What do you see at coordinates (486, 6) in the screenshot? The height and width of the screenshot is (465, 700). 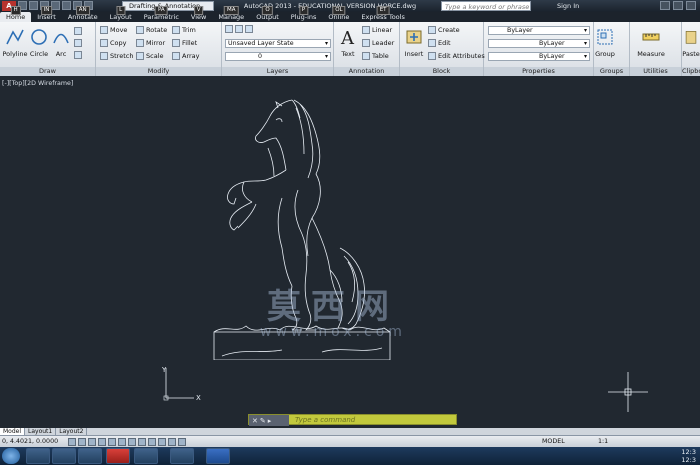 I see `help-search-input: Type a keyword or phrase` at bounding box center [486, 6].